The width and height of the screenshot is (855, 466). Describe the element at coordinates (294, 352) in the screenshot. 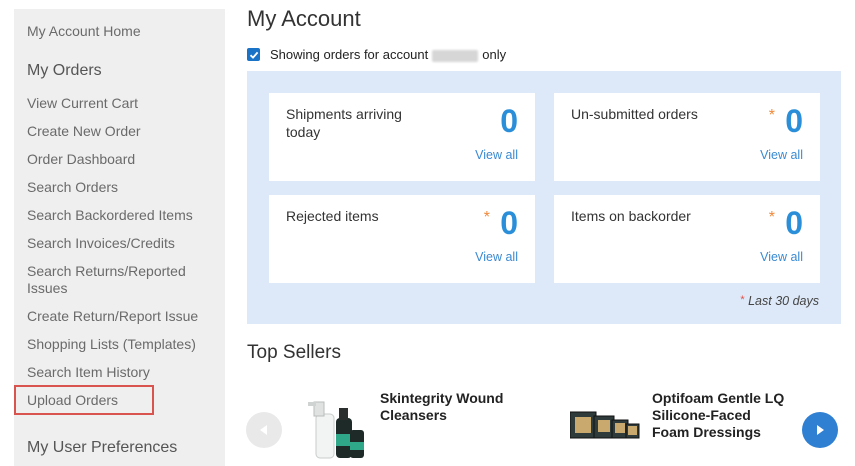

I see `top-sellers-title: Top Sellers` at that location.